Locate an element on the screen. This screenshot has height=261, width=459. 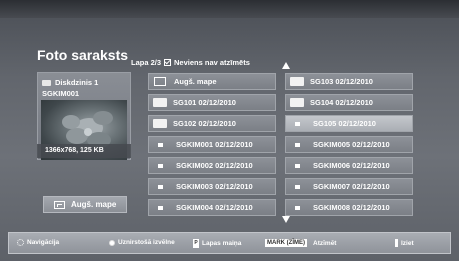
file-item: SG104 02/12/2010 is located at coordinates (349, 102).